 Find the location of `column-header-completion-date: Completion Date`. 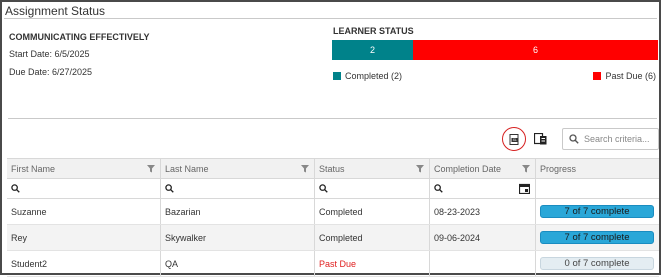

column-header-completion-date: Completion Date is located at coordinates (483, 168).